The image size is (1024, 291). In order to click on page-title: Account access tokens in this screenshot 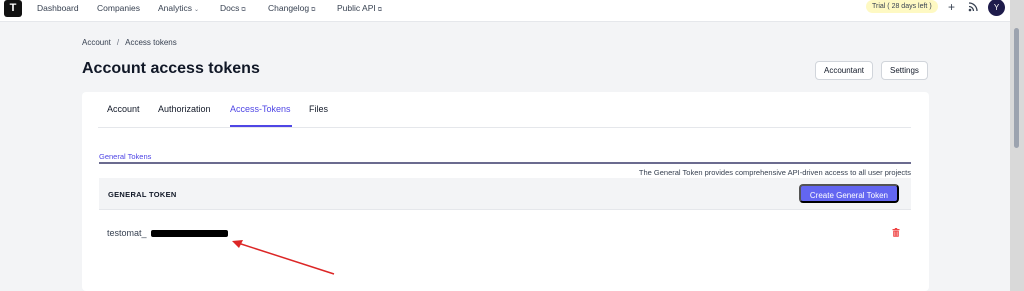, I will do `click(171, 68)`.